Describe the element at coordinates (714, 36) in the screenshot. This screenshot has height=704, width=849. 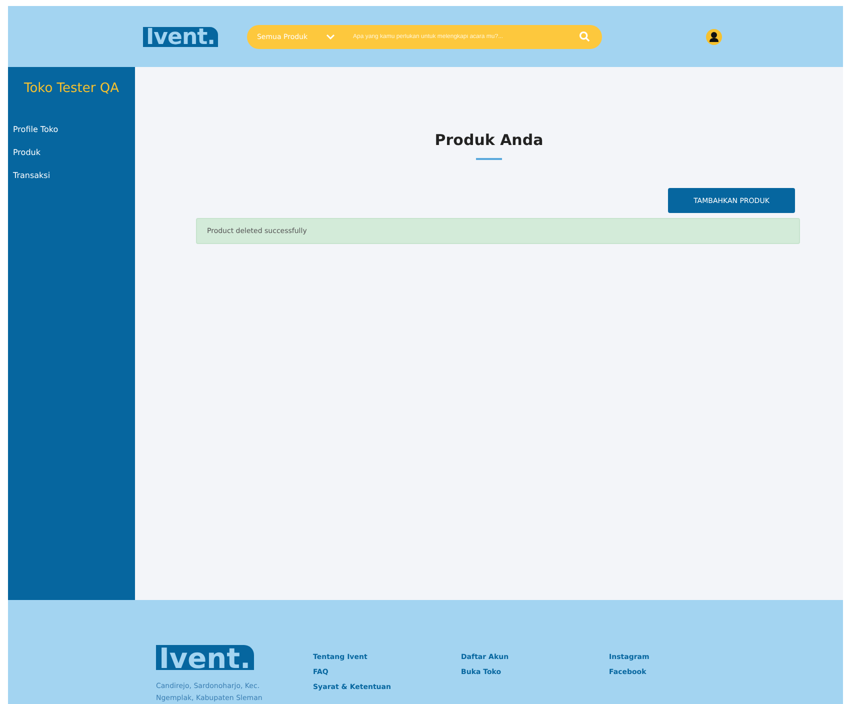
I see `user-avatar-icon` at that location.